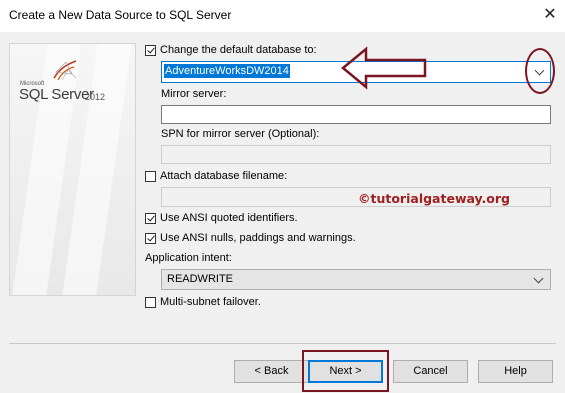 This screenshot has height=393, width=565. Describe the element at coordinates (282, 343) in the screenshot. I see `footer-separator` at that location.